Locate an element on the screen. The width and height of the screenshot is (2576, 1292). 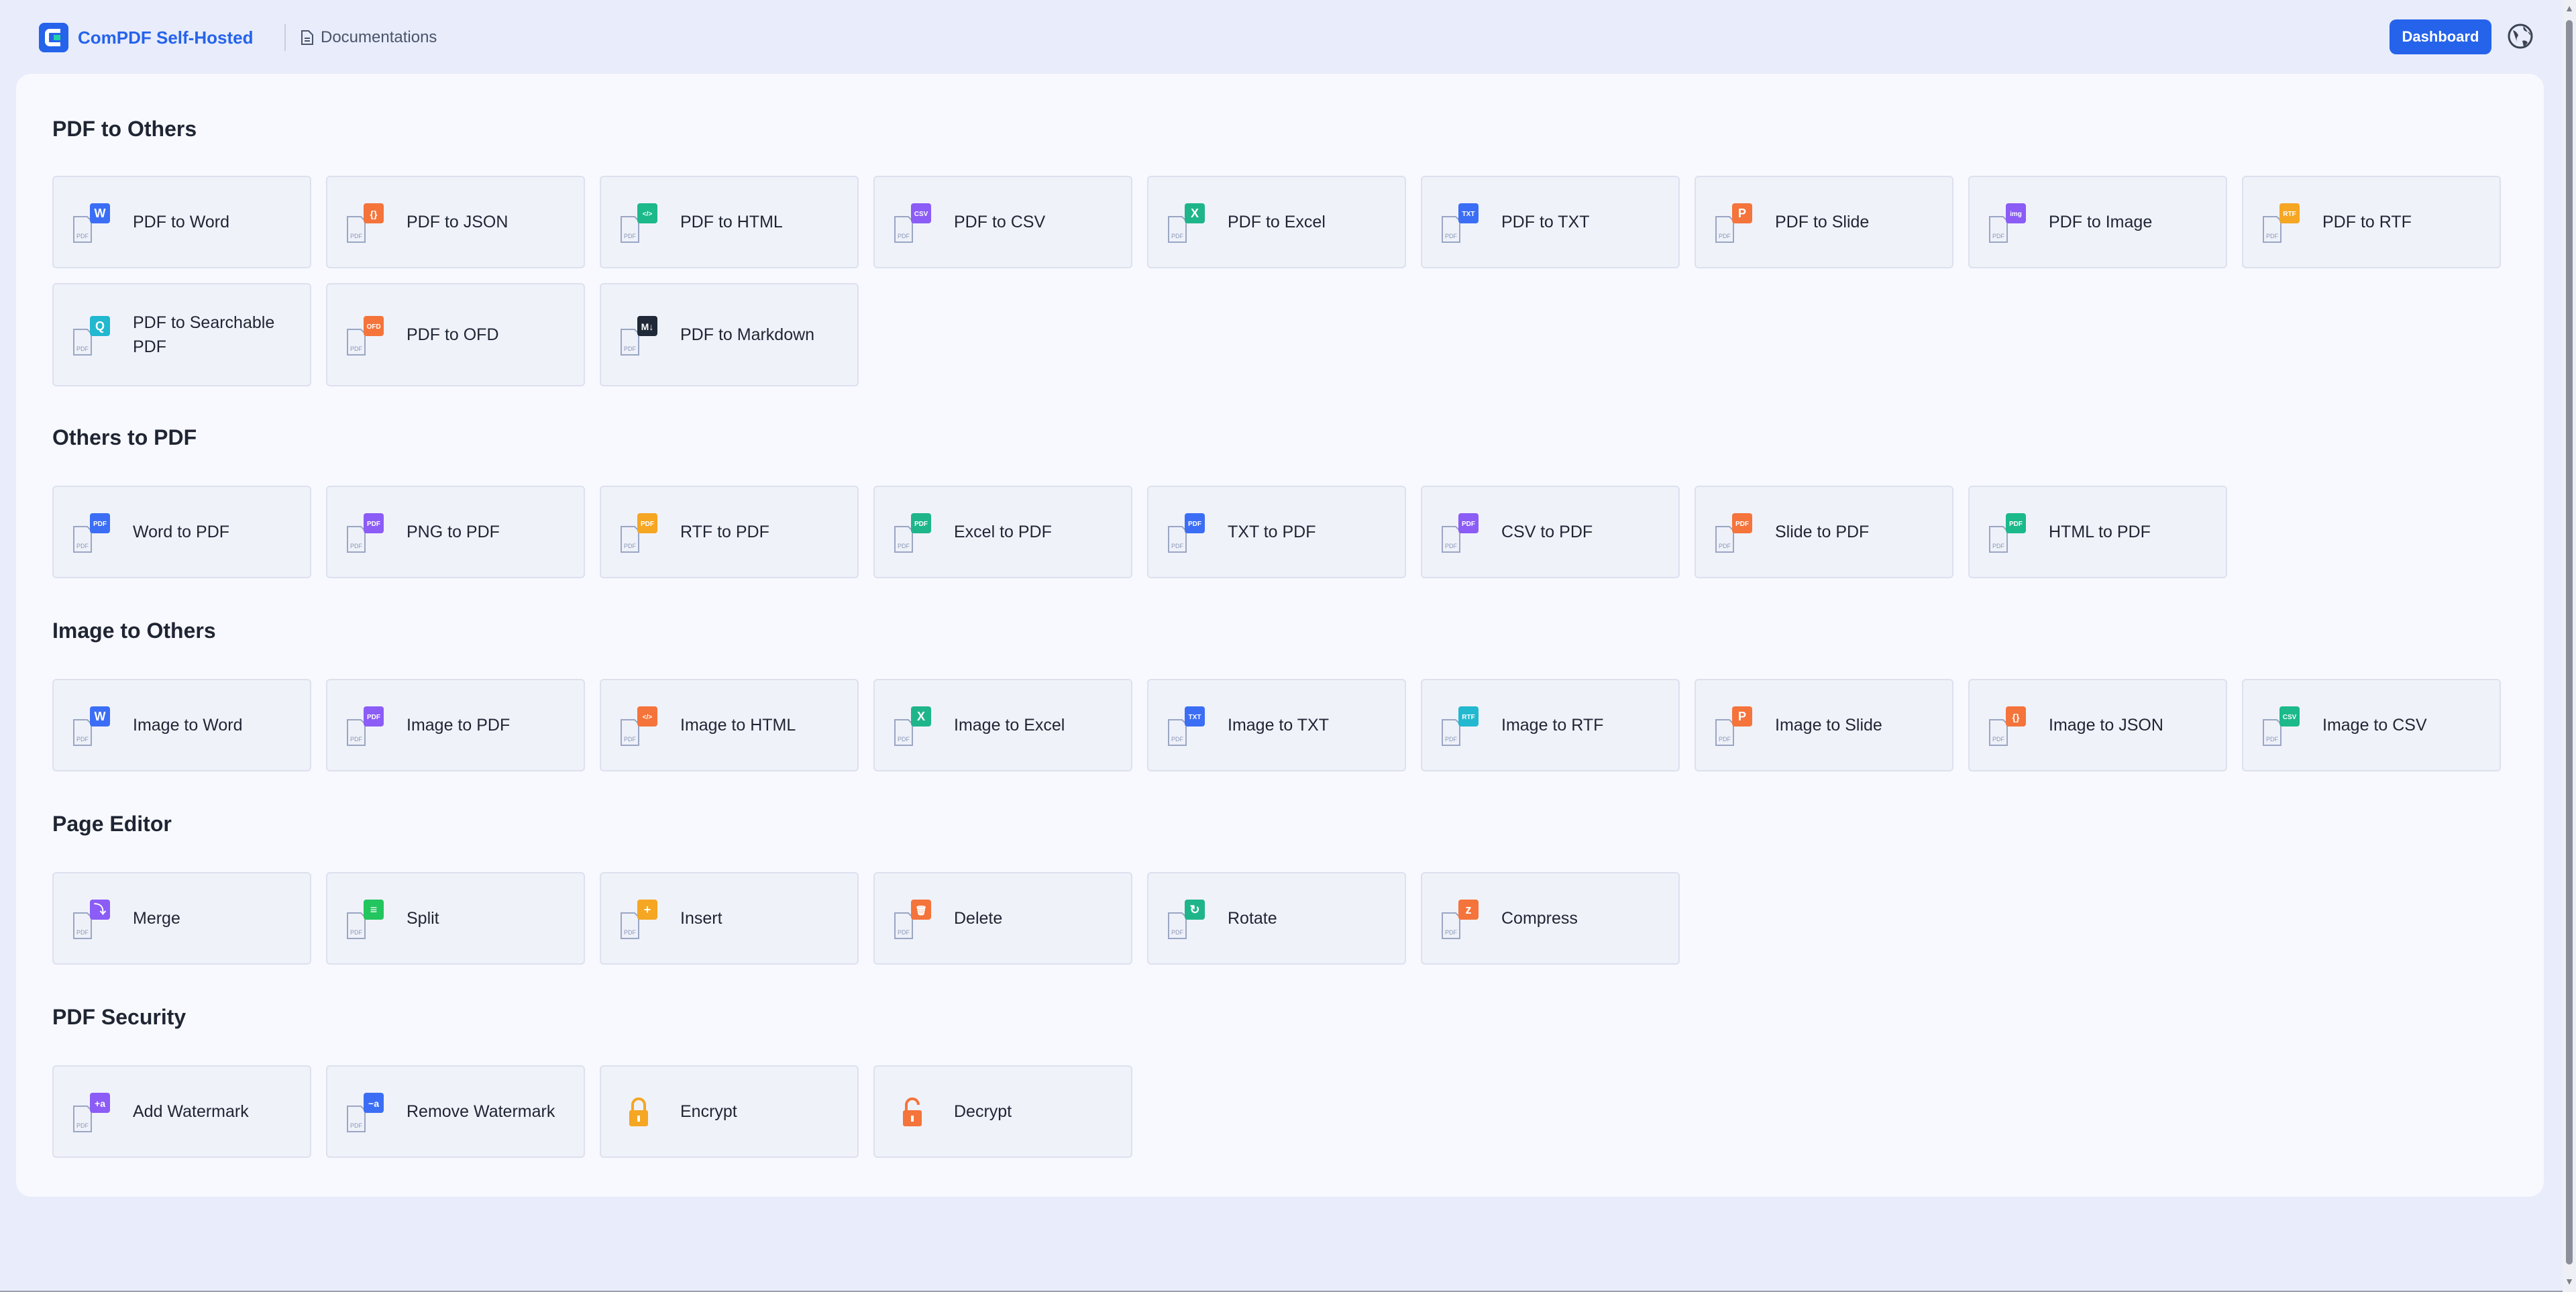
tool-card-decrypt: Decrypt is located at coordinates (1002, 1111).